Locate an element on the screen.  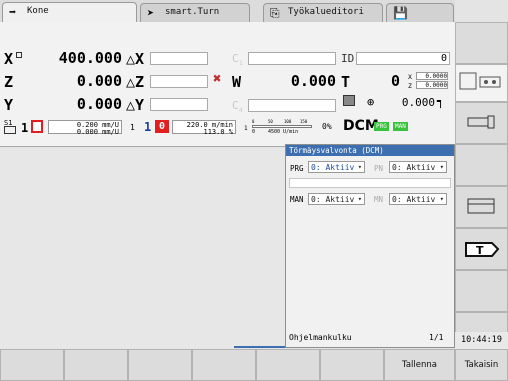
dy-field is located at coordinates (179, 104).